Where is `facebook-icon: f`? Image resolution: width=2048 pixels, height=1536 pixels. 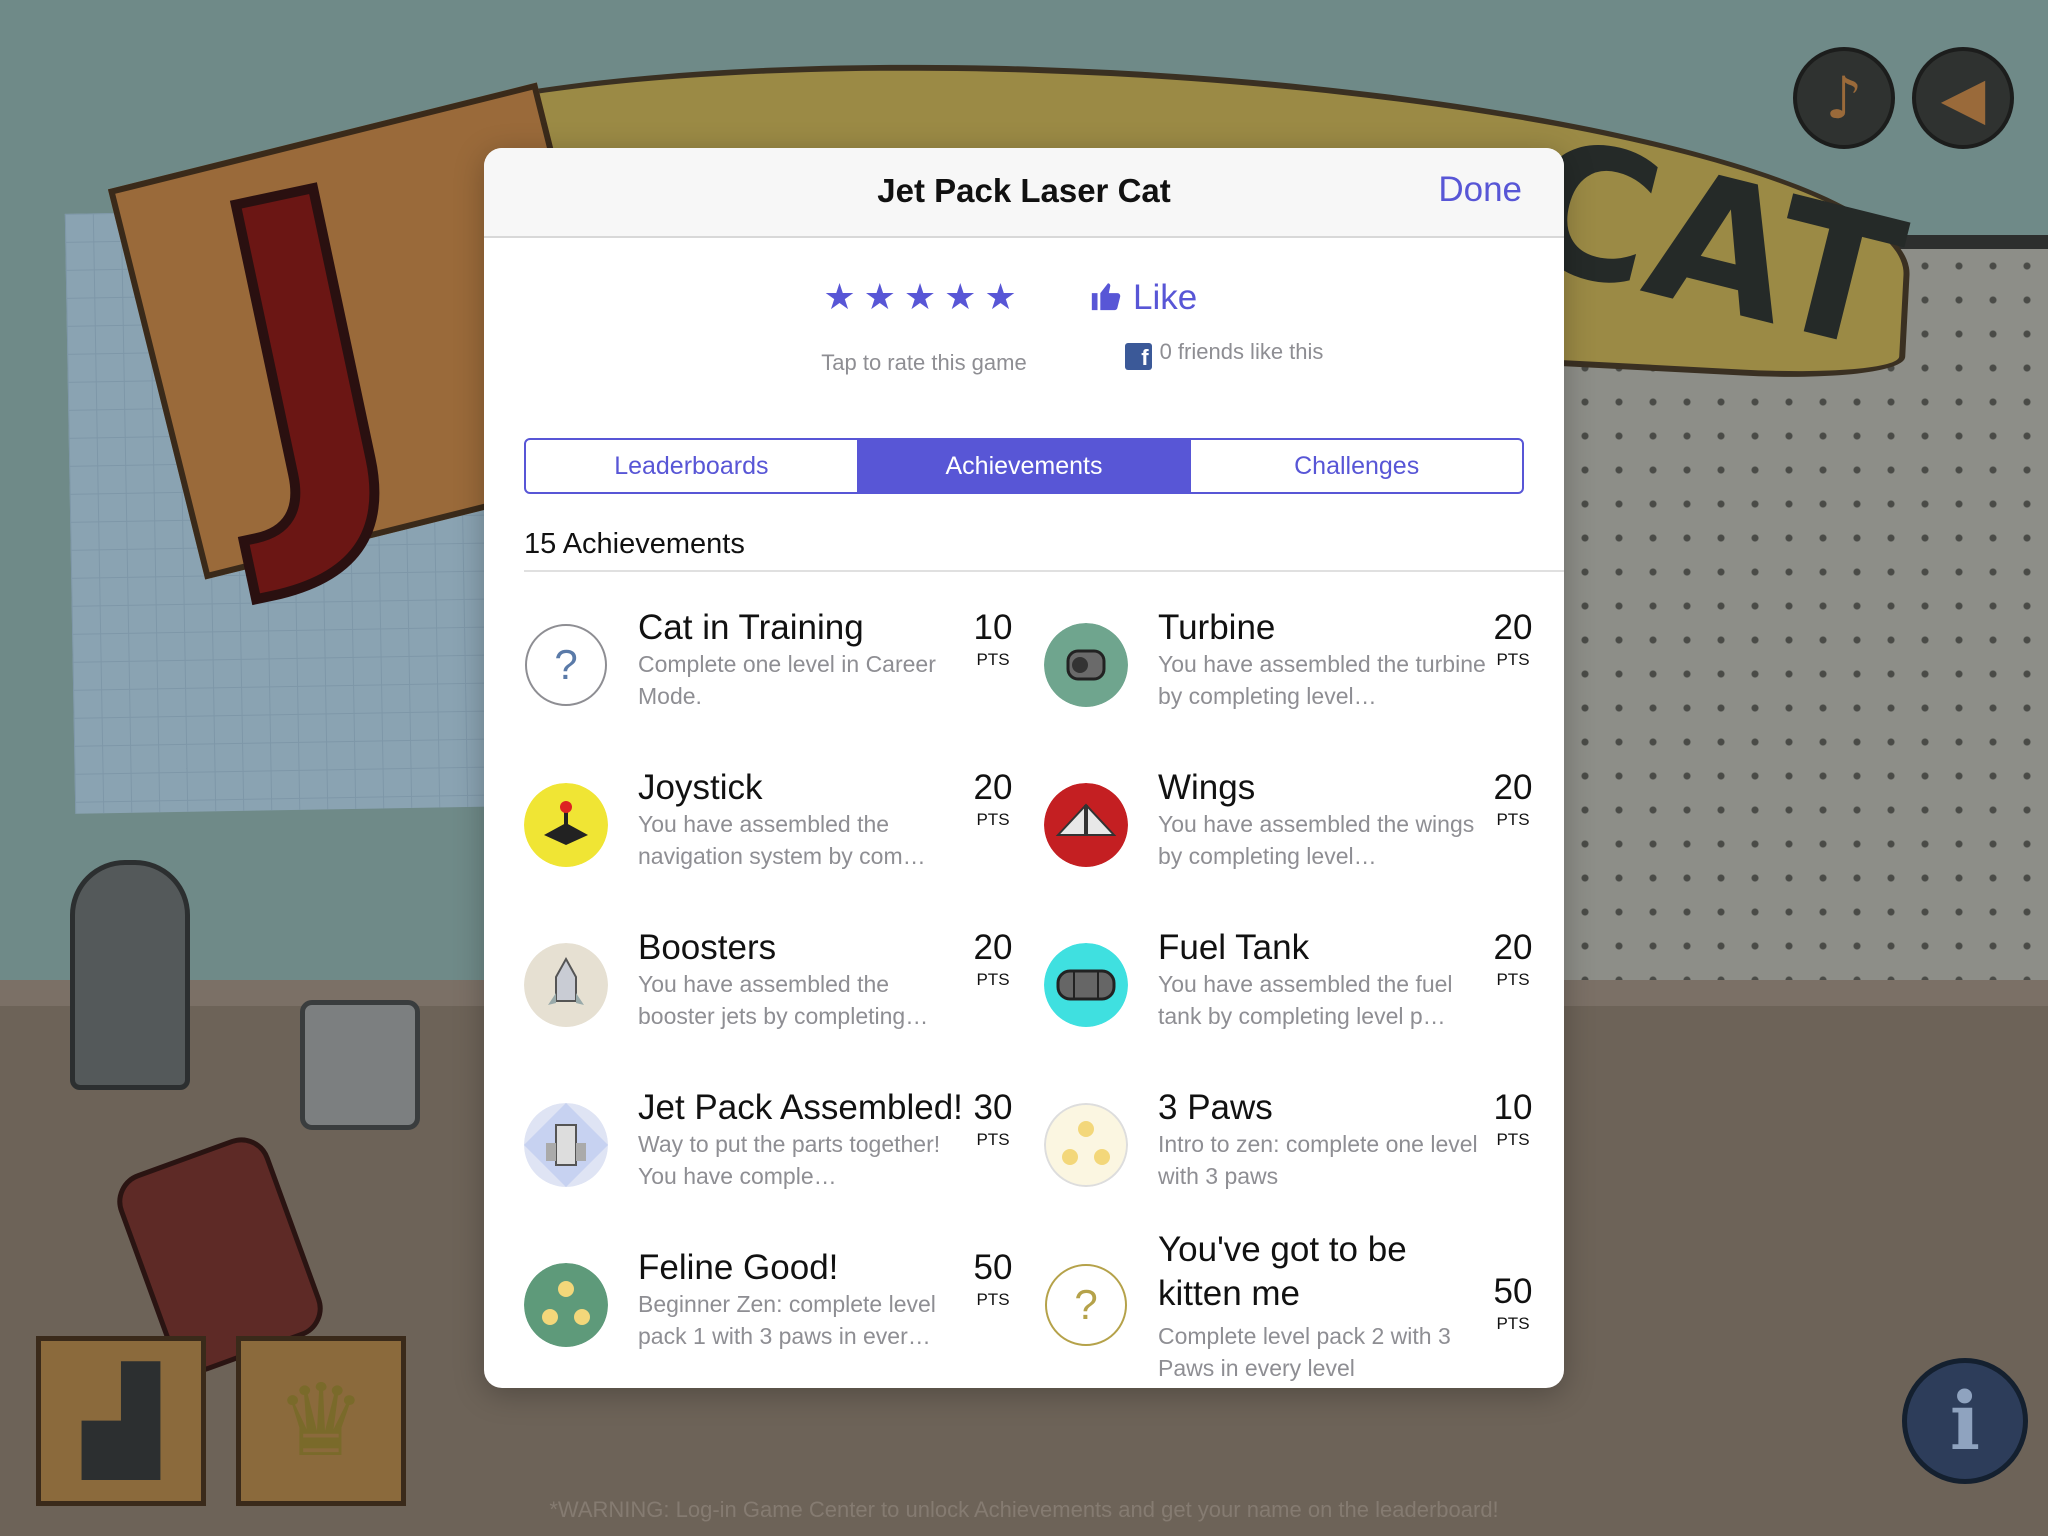
facebook-icon: f is located at coordinates (1138, 356).